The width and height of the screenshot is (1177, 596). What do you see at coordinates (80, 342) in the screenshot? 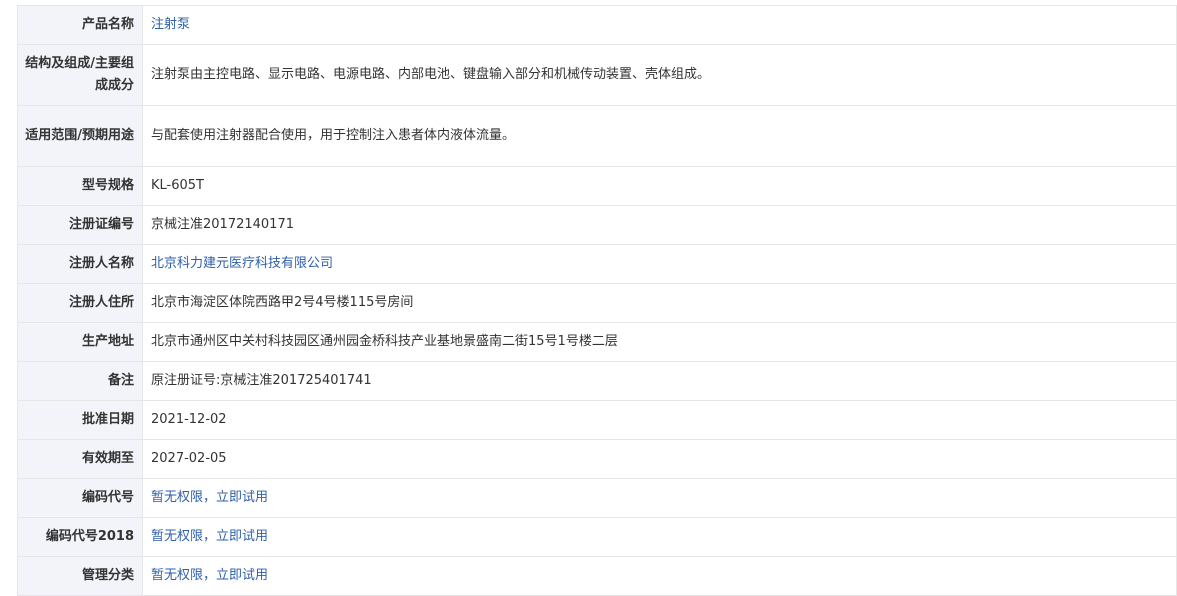
I see `production-address-label: 生产地址` at bounding box center [80, 342].